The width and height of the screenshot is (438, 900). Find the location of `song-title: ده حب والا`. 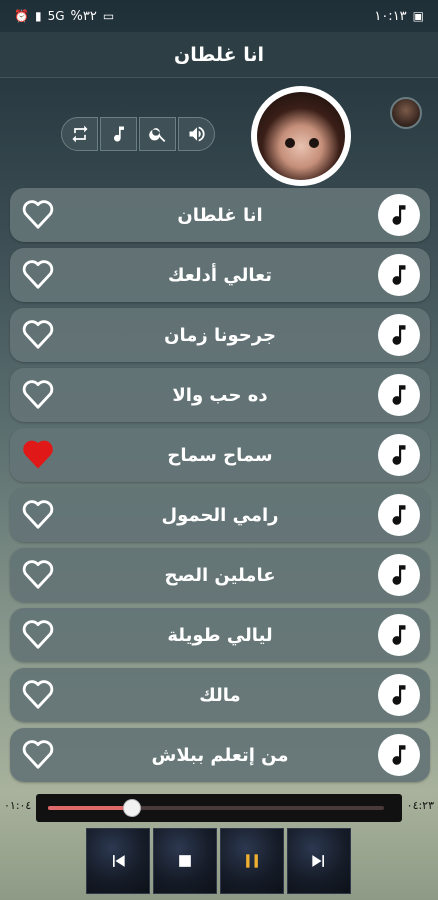

song-title: ده حب والا is located at coordinates (220, 395).